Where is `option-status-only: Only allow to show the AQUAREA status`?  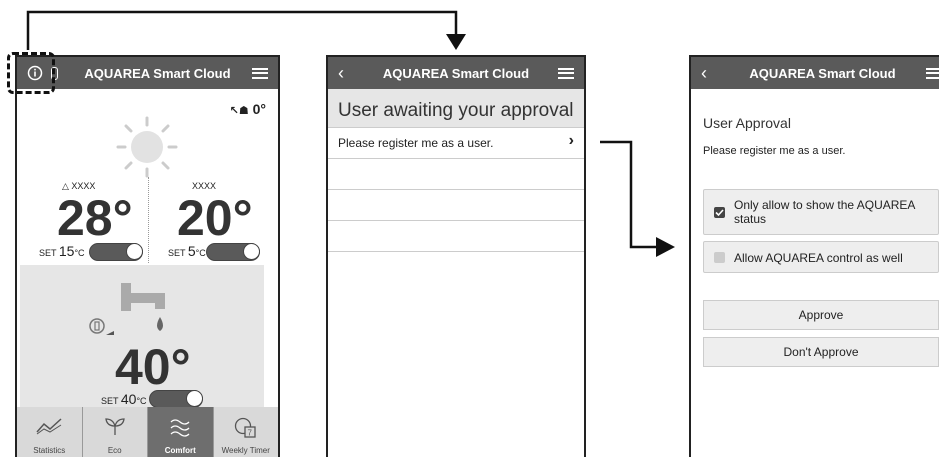 option-status-only: Only allow to show the AQUAREA status is located at coordinates (821, 212).